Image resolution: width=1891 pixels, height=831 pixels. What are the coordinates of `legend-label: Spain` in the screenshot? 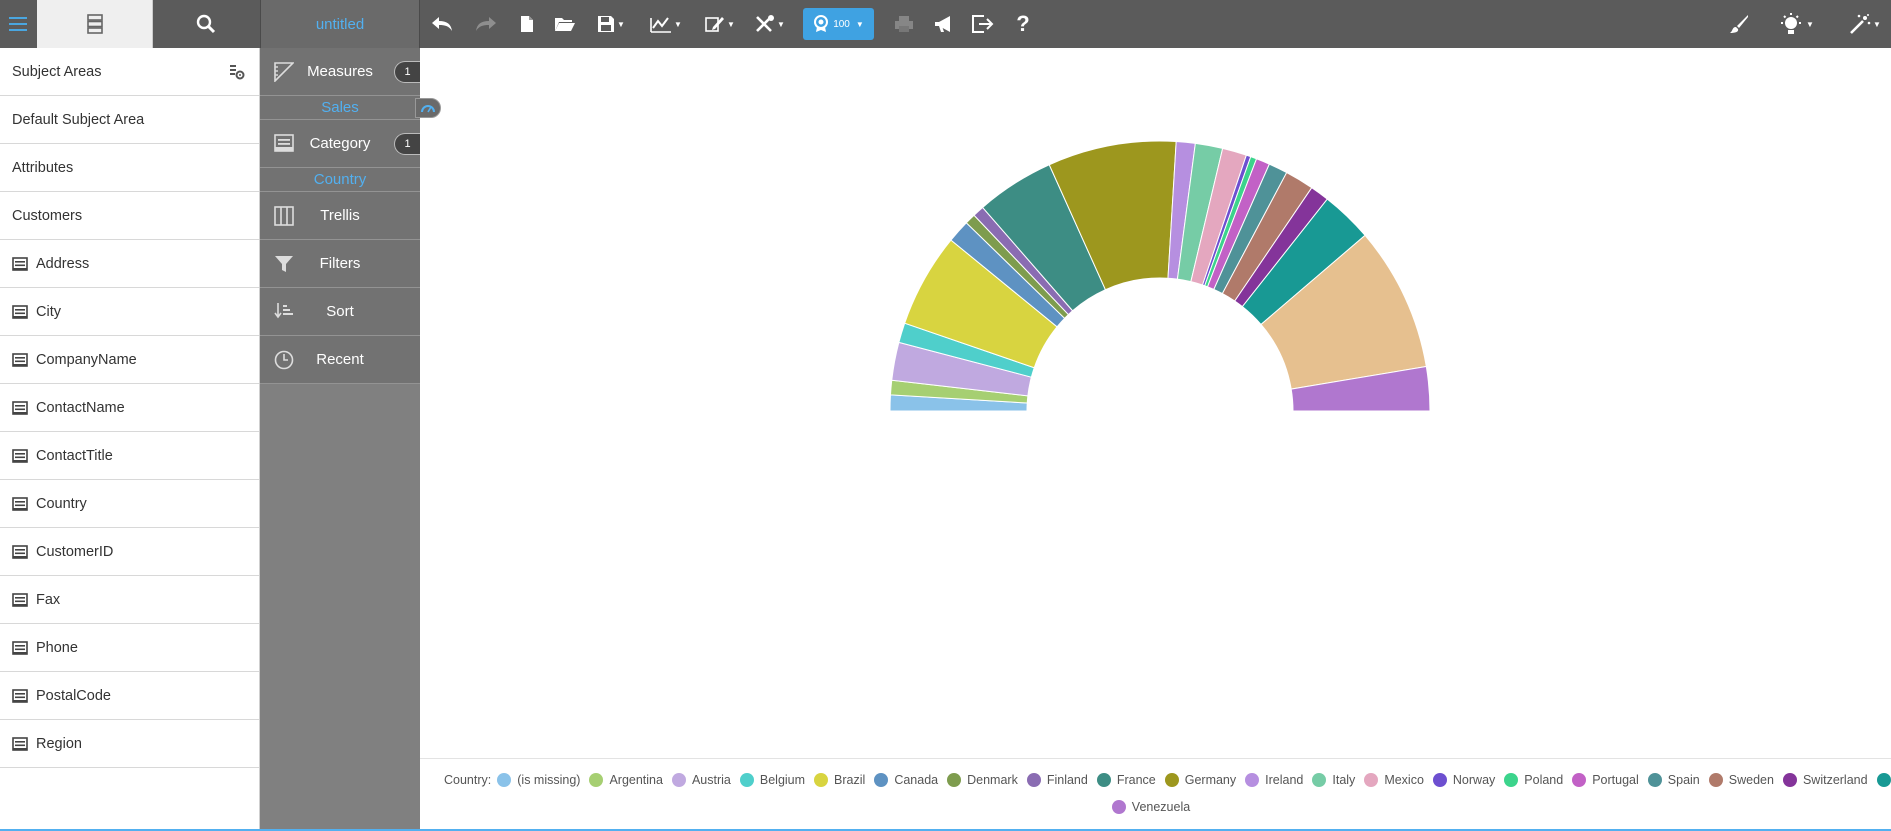 It's located at (1683, 780).